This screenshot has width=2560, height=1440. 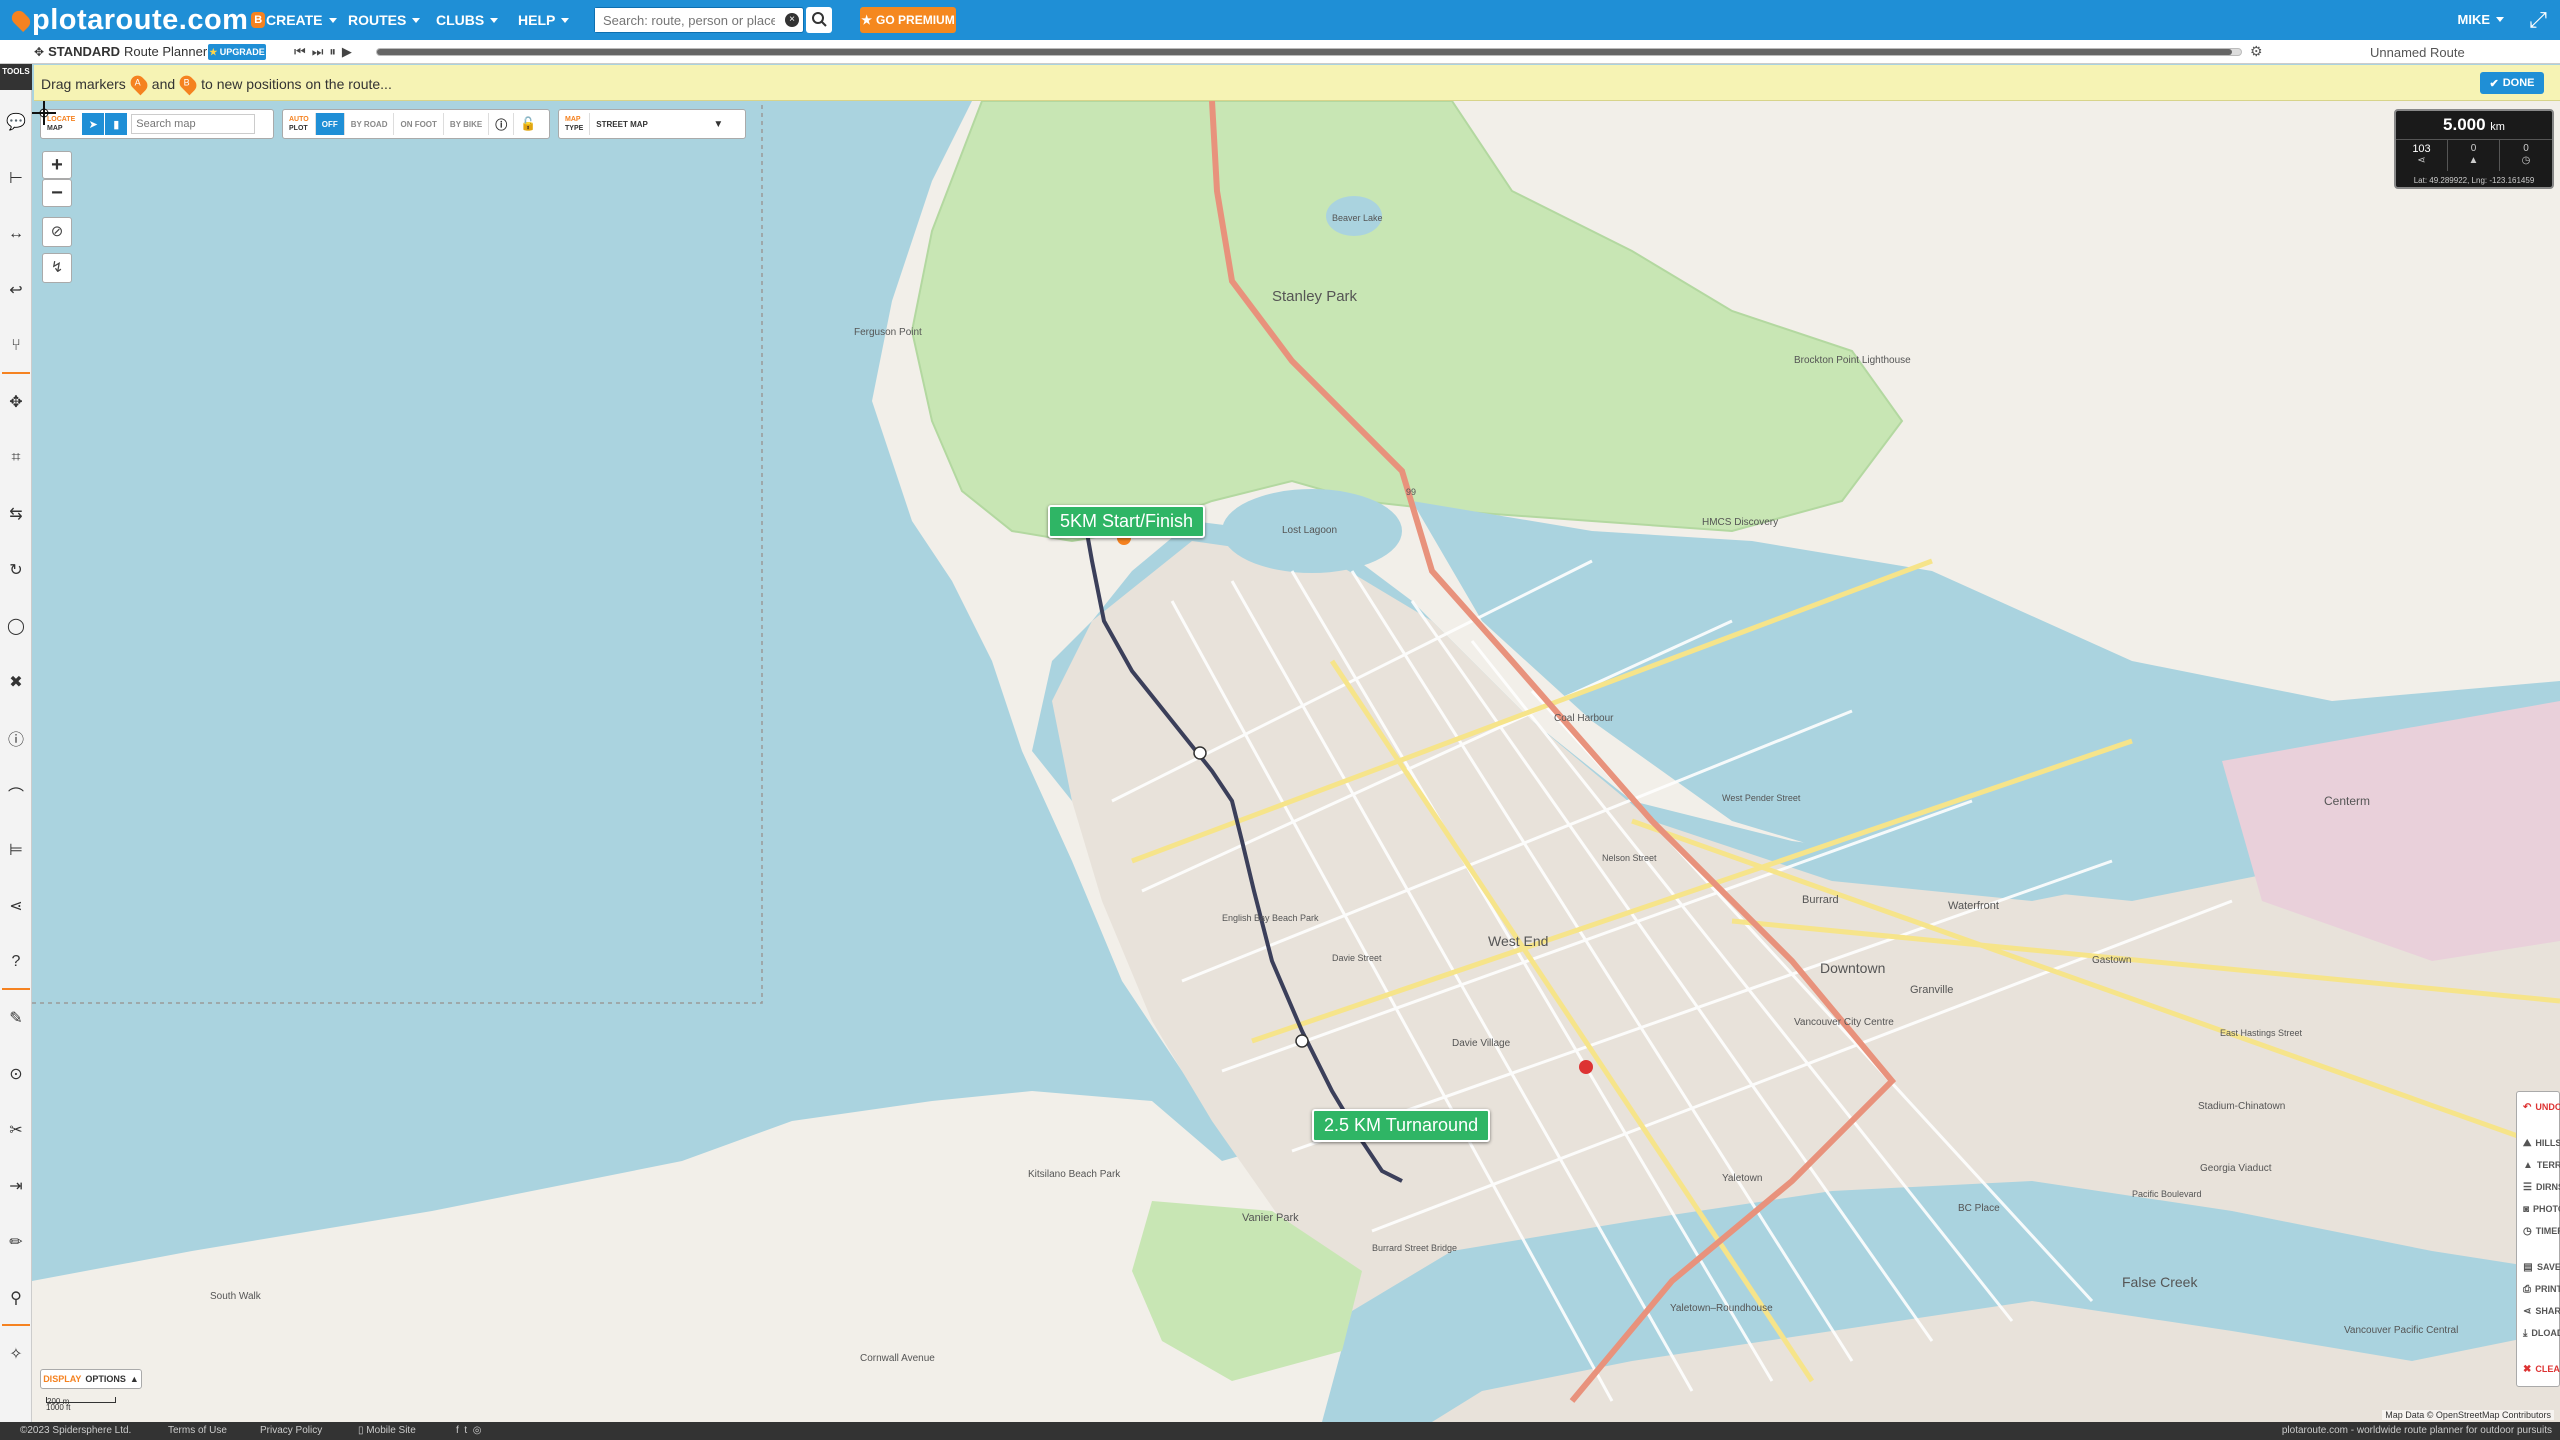 I want to click on pencil-icon: ✎, so click(x=16, y=1018).